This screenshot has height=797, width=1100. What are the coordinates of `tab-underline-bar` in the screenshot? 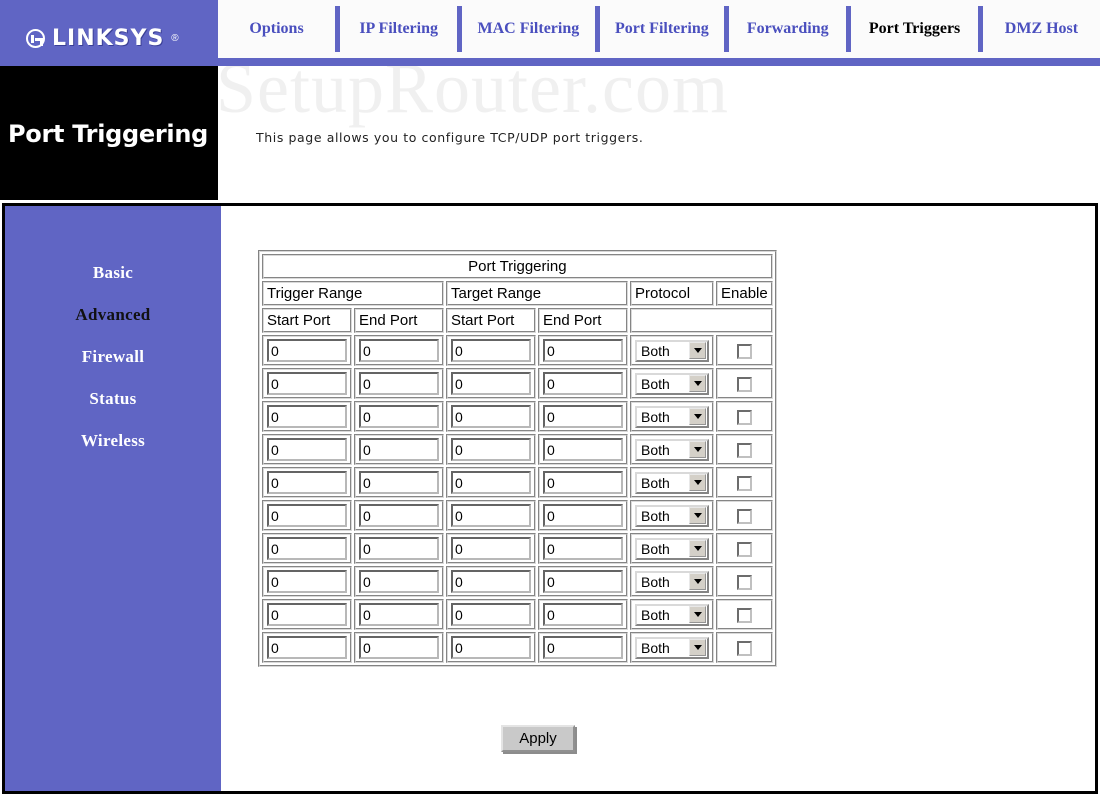 It's located at (659, 62).